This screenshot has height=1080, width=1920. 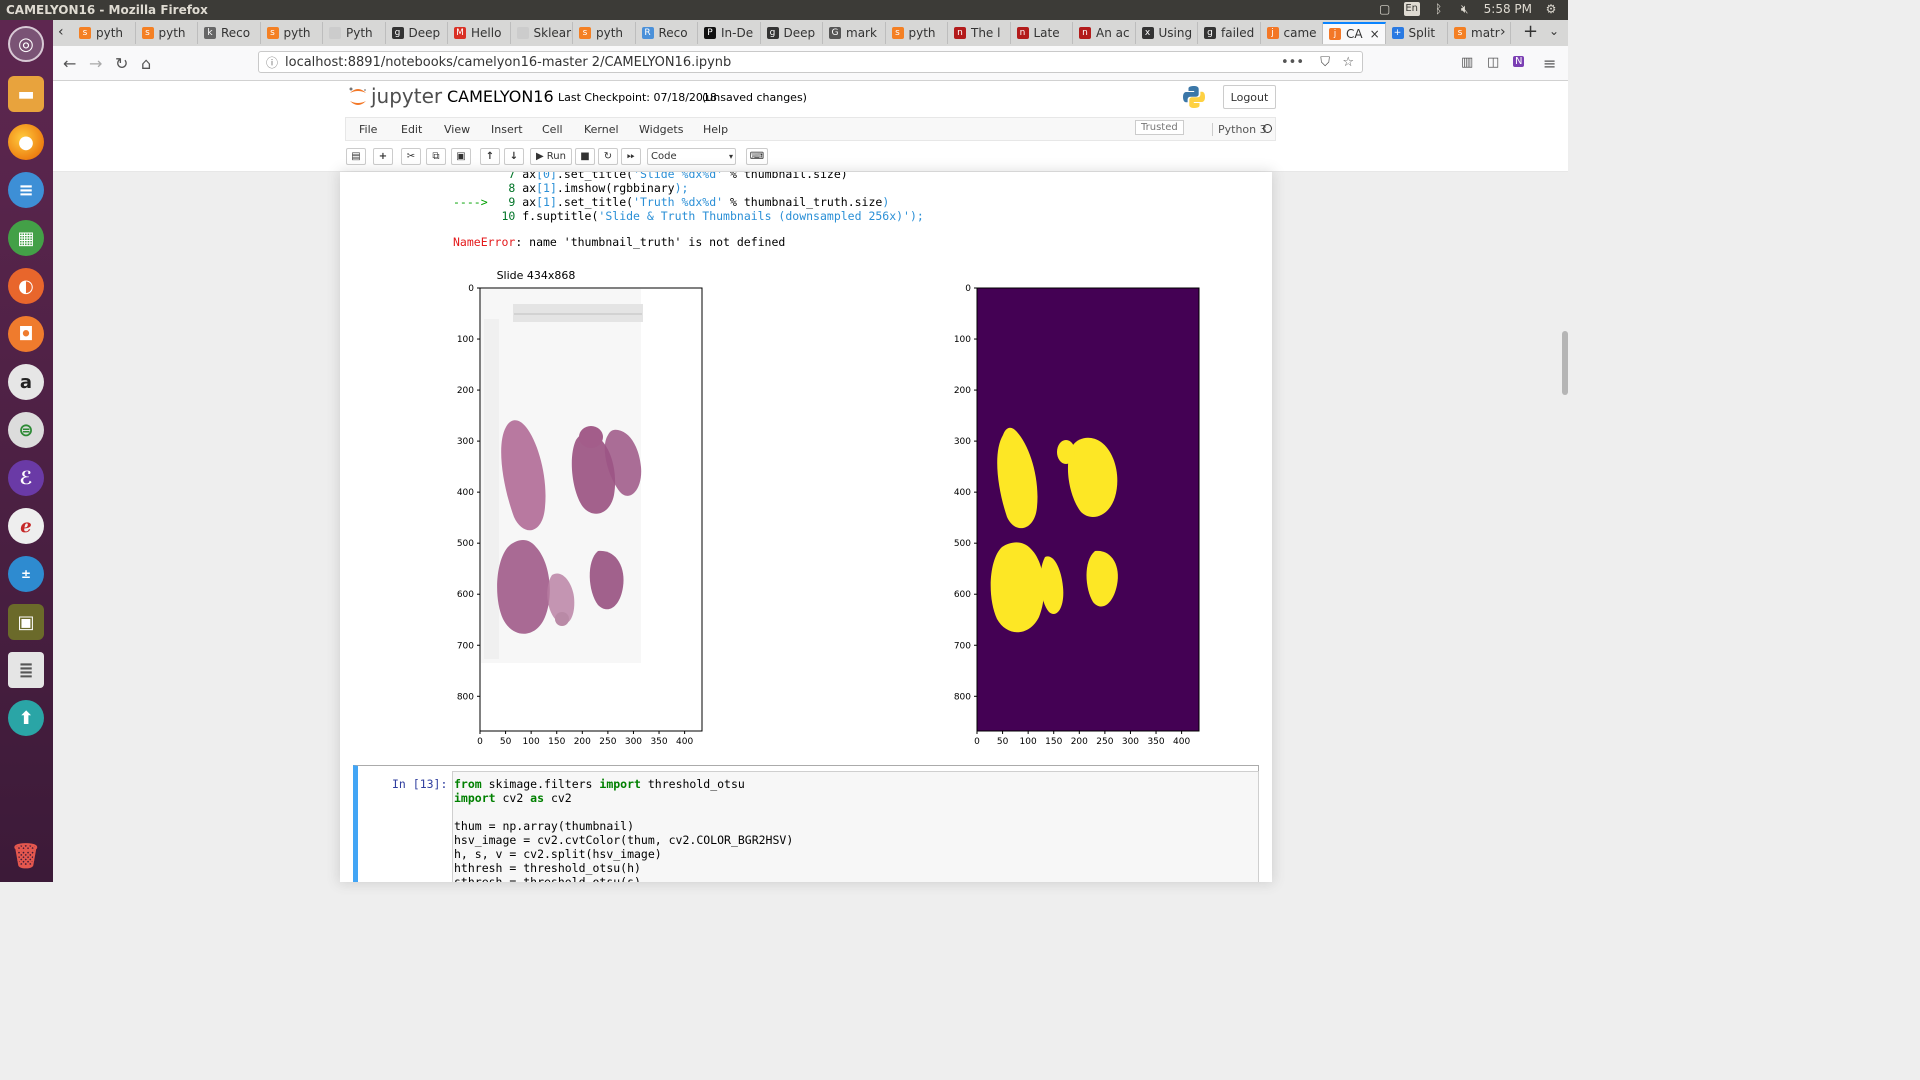 I want to click on calculator-icon: ±, so click(x=26, y=574).